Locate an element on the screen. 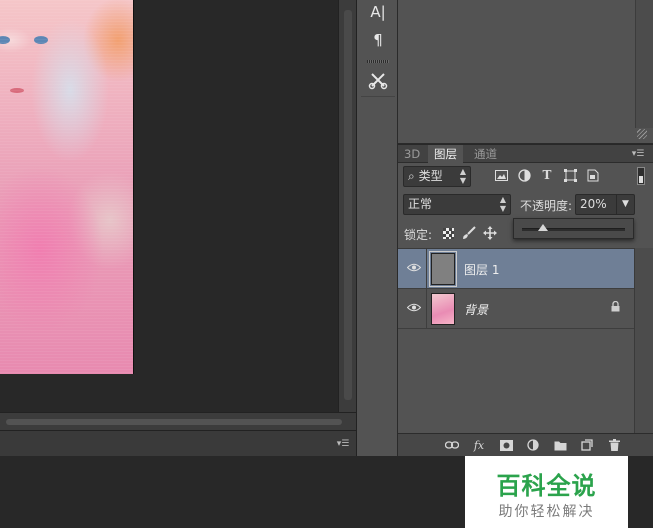 This screenshot has width=653, height=528. character-panel-button: A| is located at coordinates (378, 12).